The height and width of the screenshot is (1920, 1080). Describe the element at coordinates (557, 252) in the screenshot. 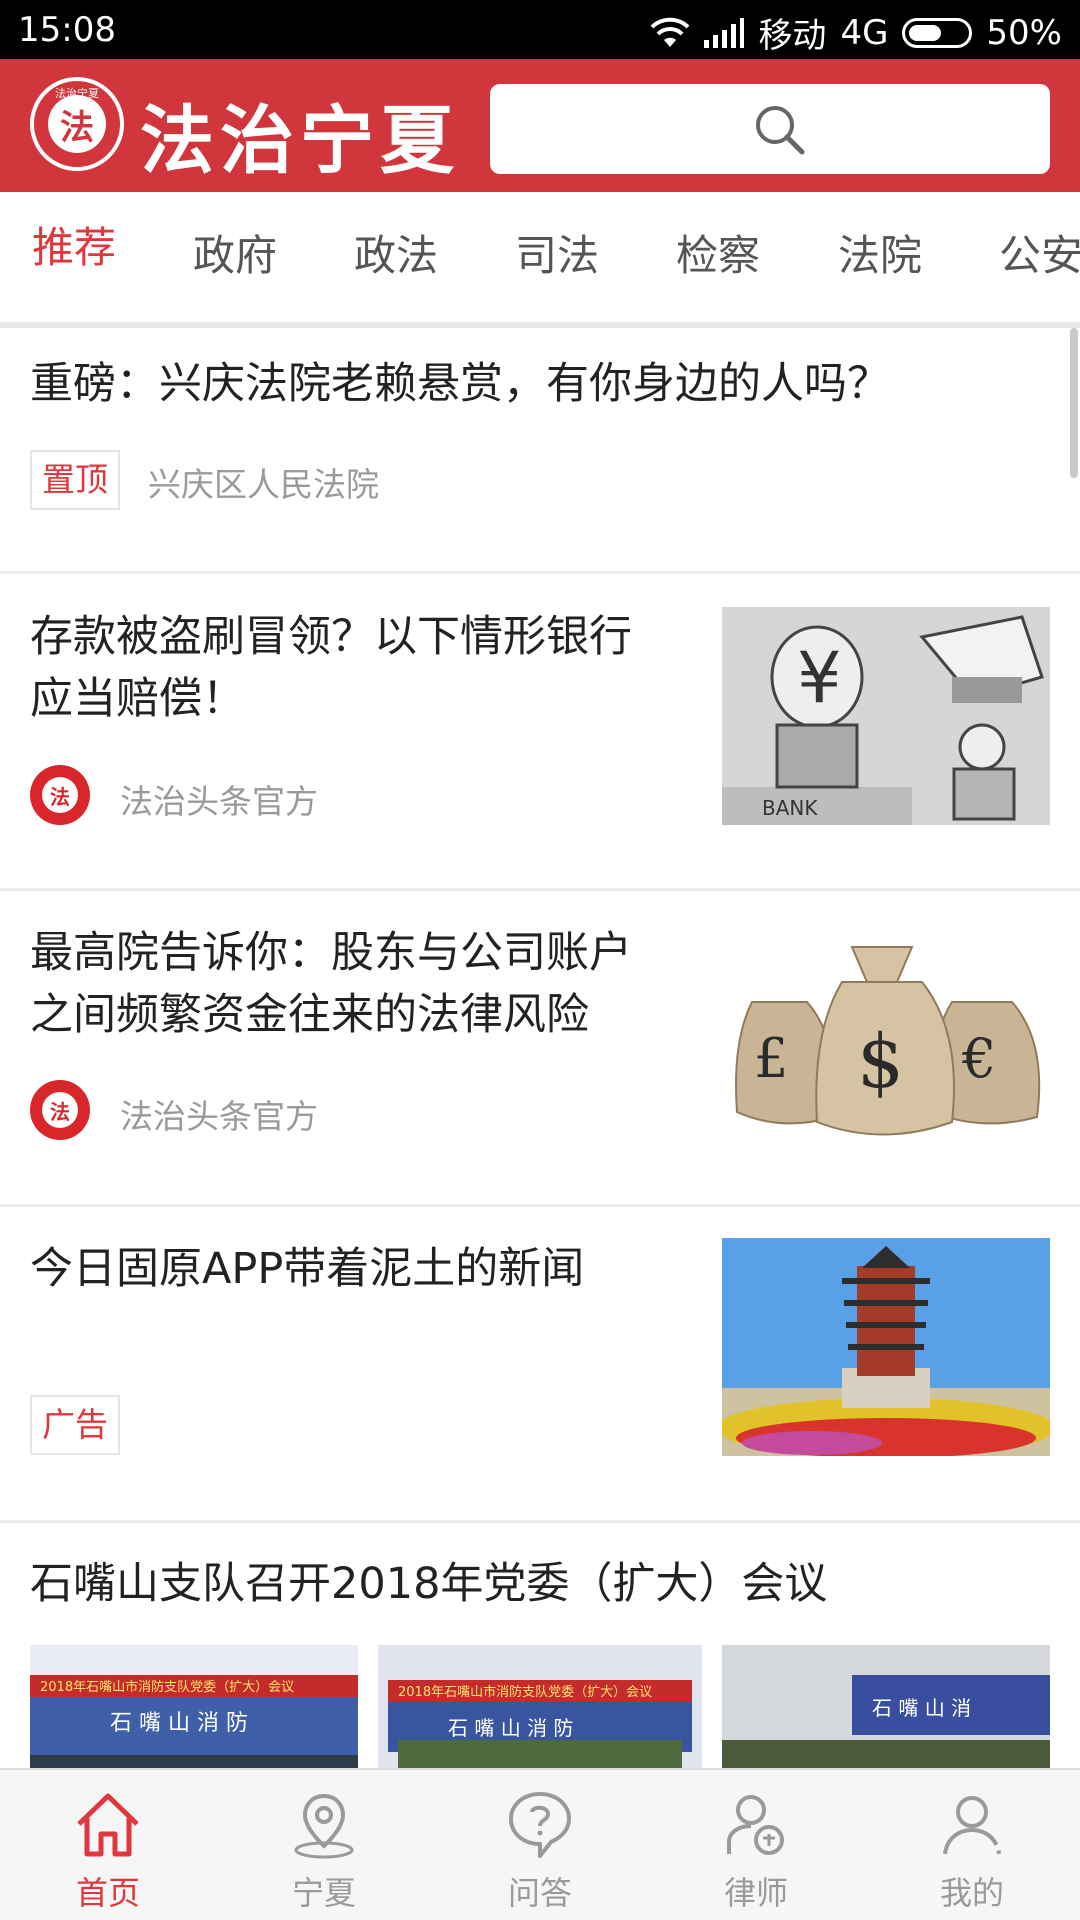

I see `tab-judicial: 司法` at that location.